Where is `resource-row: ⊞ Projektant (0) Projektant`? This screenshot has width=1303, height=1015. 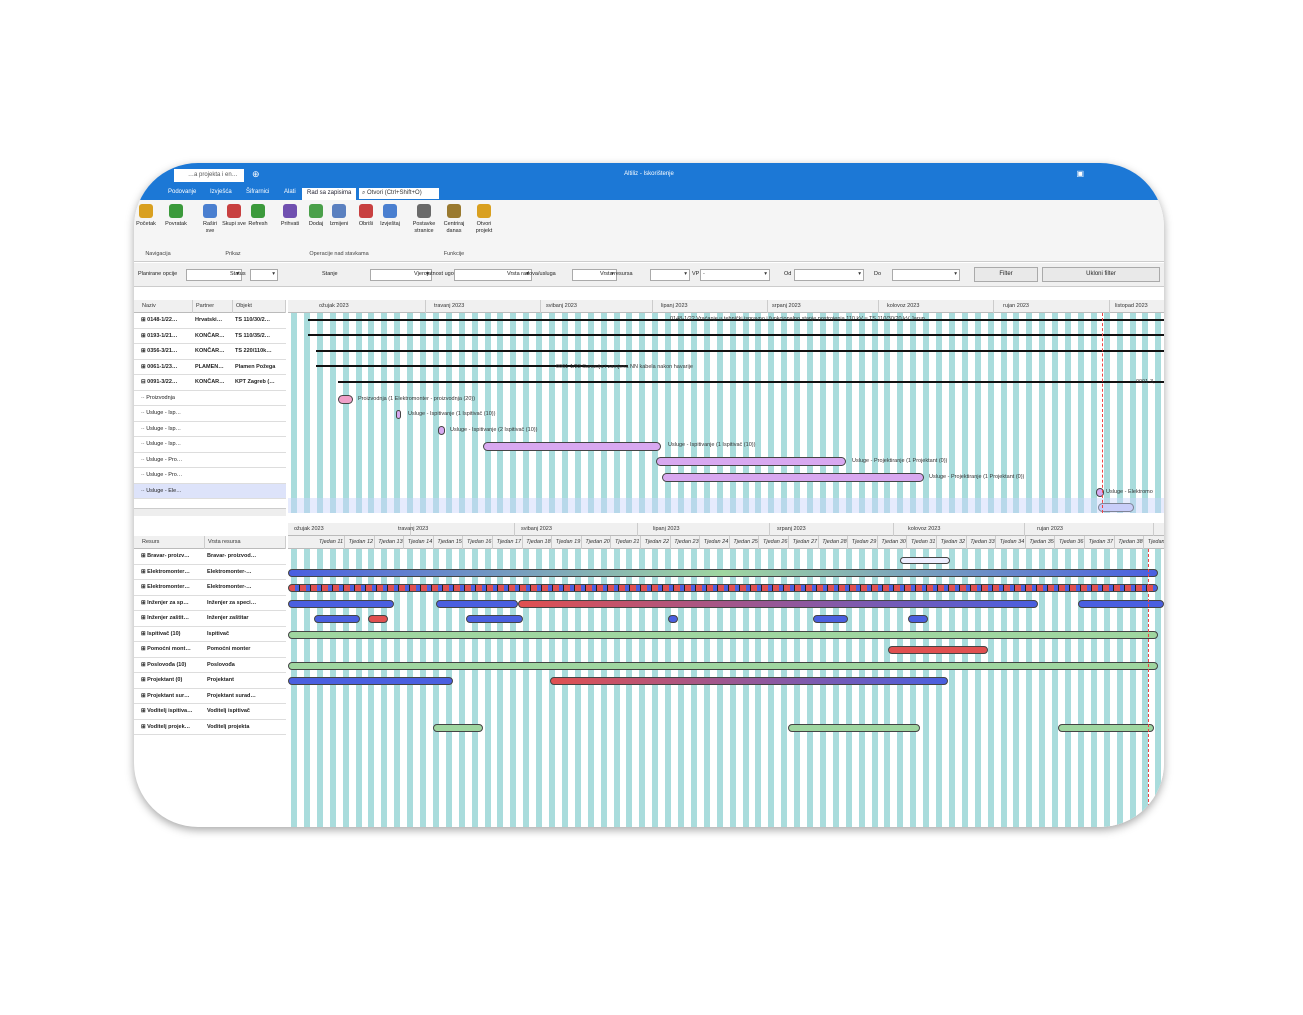
resource-row: ⊞ Projektant (0) Projektant is located at coordinates (210, 681).